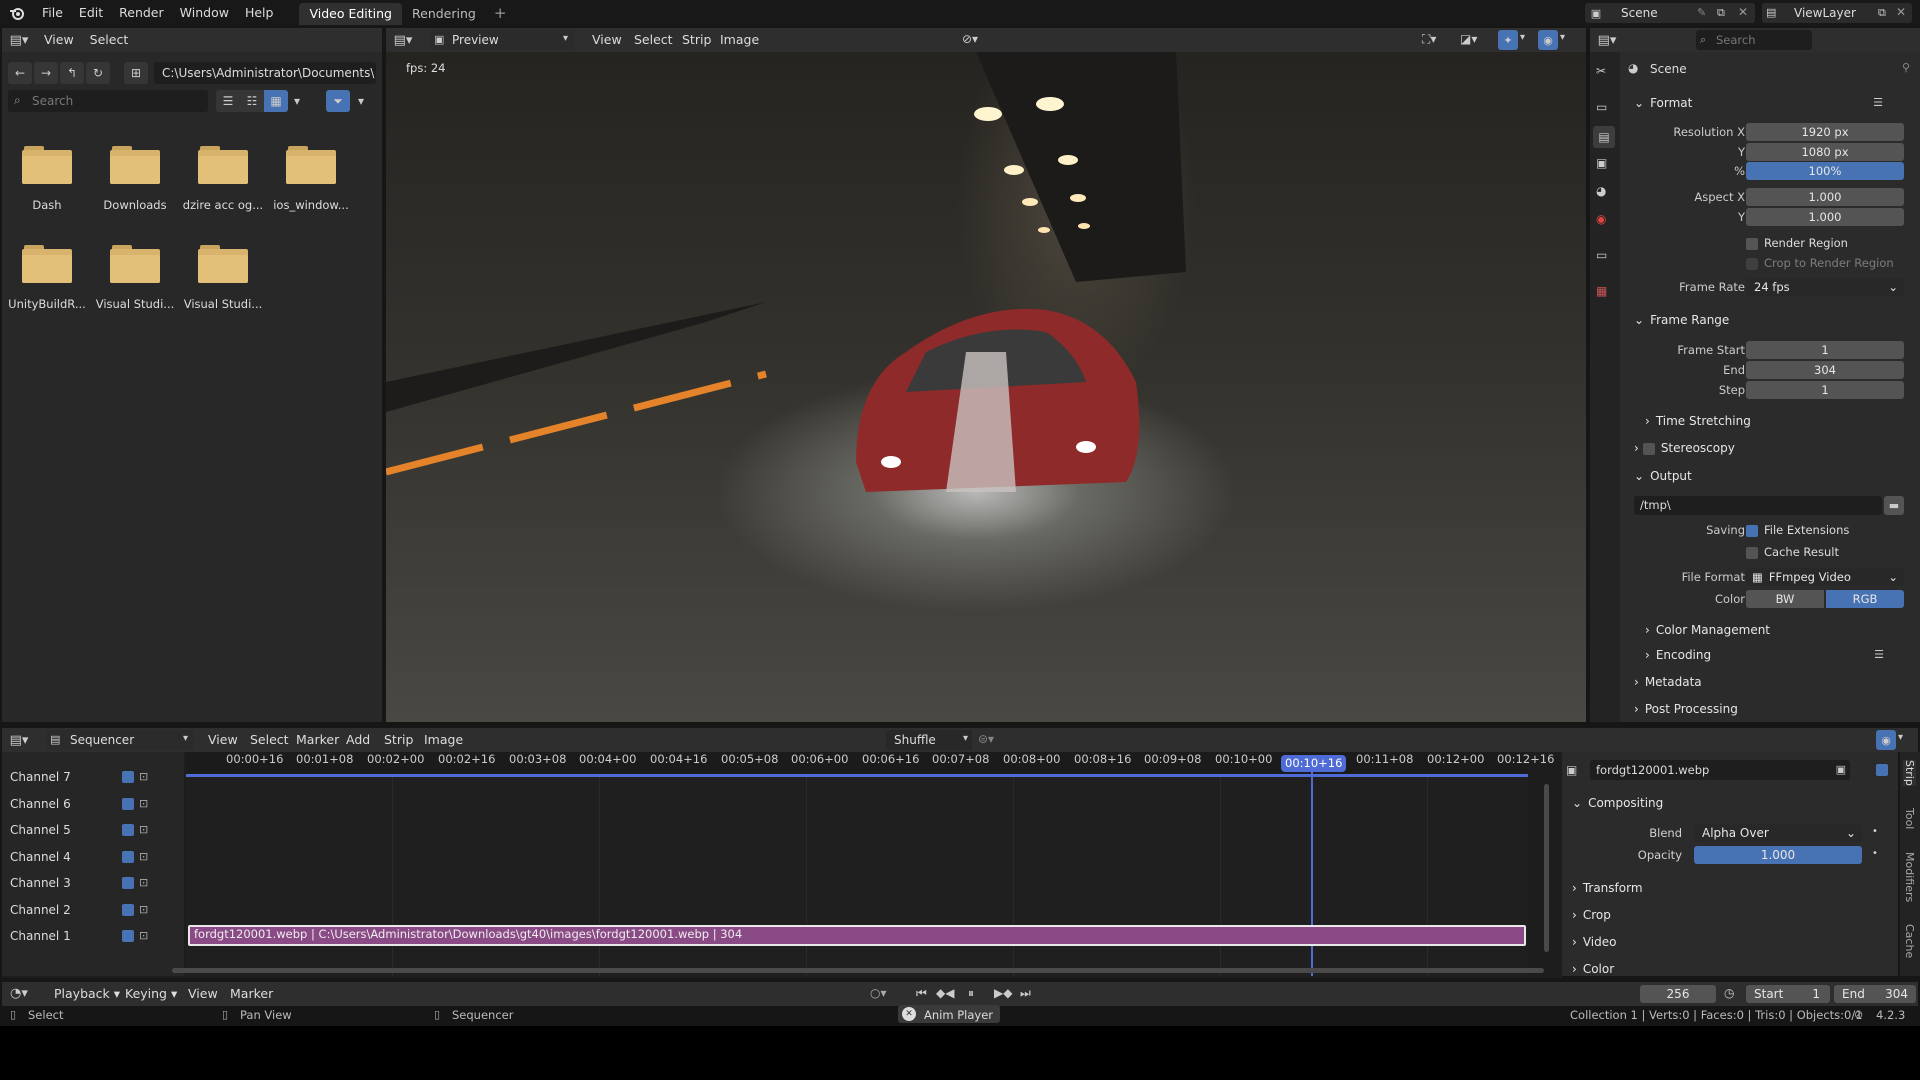  I want to click on shuffle-select: Shuffle ▾, so click(929, 740).